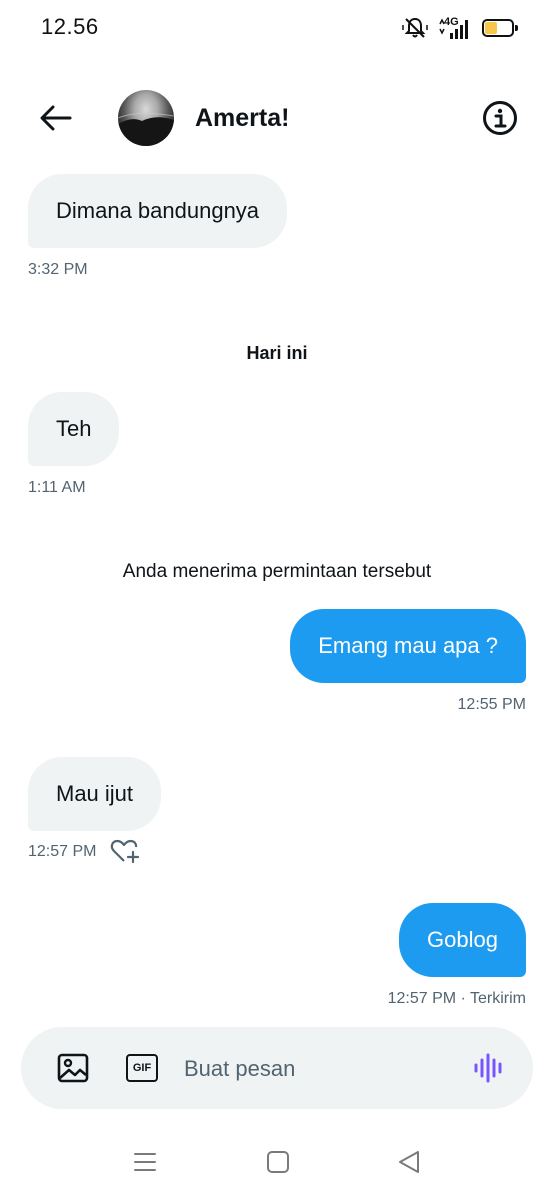 Image resolution: width=554 pixels, height=1200 pixels. I want to click on info-button, so click(500, 118).